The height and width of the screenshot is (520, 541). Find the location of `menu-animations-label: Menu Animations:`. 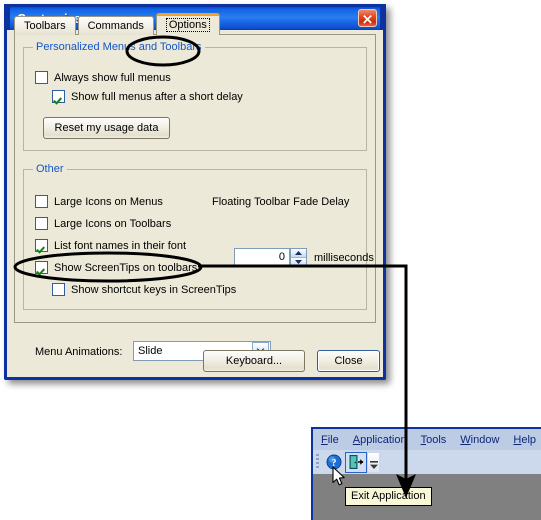

menu-animations-label: Menu Animations: is located at coordinates (79, 352).